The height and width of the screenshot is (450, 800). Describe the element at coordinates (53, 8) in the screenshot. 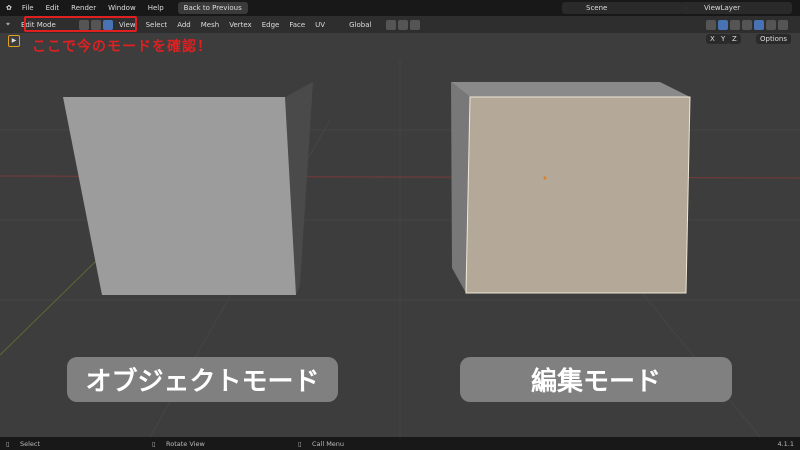

I see `menu-edit: Edit` at that location.